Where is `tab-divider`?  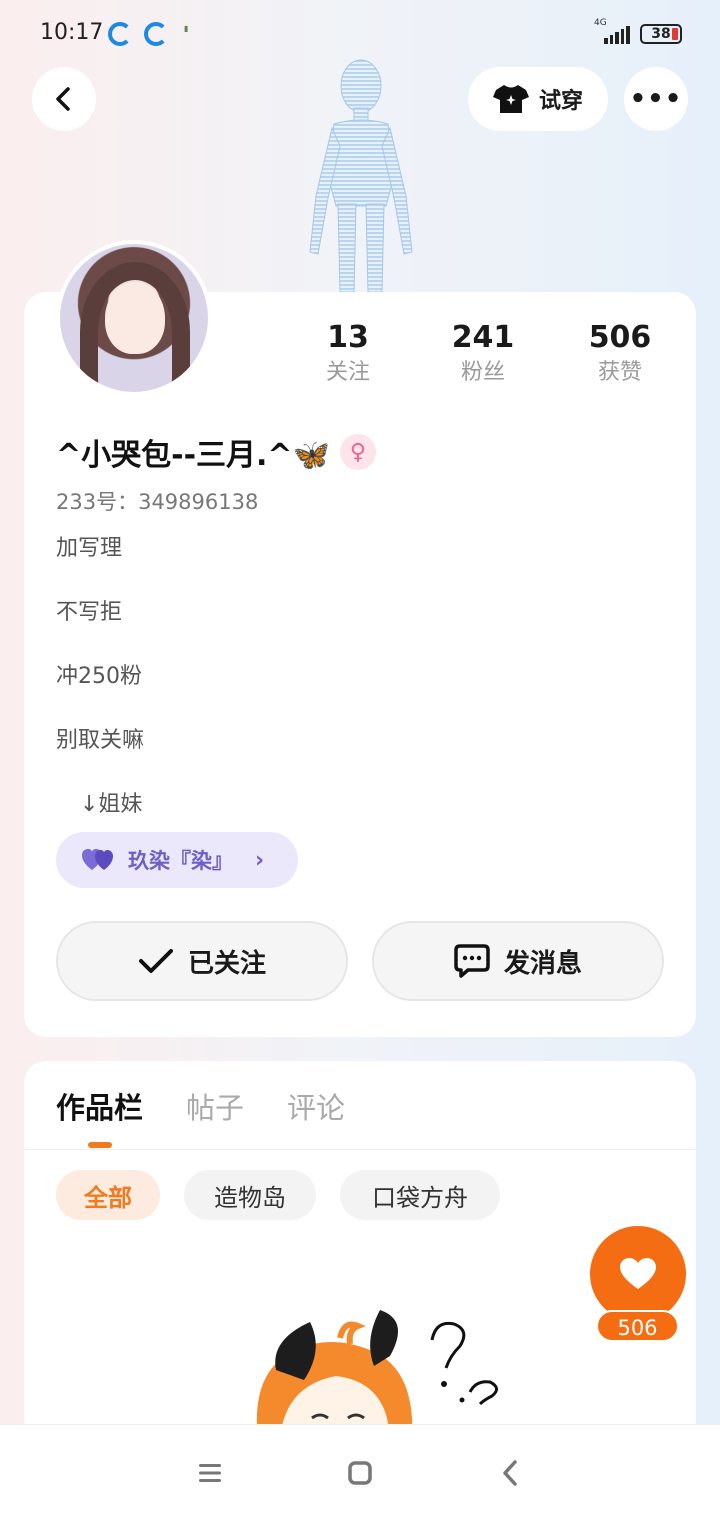 tab-divider is located at coordinates (360, 1149).